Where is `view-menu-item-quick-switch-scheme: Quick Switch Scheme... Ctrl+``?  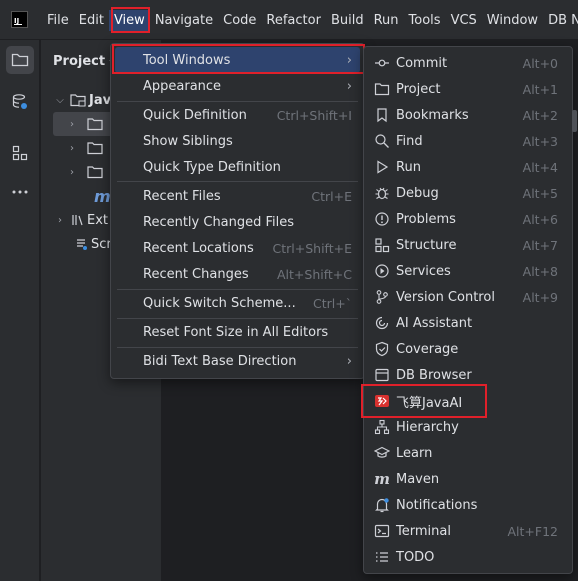
view-menu-item-quick-switch-scheme: Quick Switch Scheme... Ctrl+` is located at coordinates (237, 303).